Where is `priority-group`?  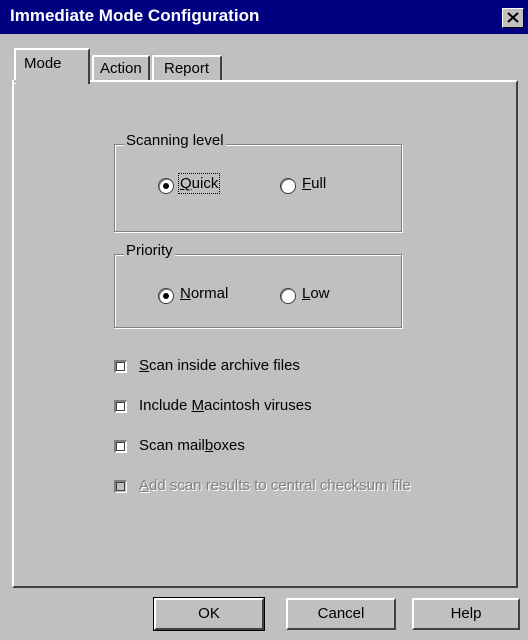
priority-group is located at coordinates (258, 291).